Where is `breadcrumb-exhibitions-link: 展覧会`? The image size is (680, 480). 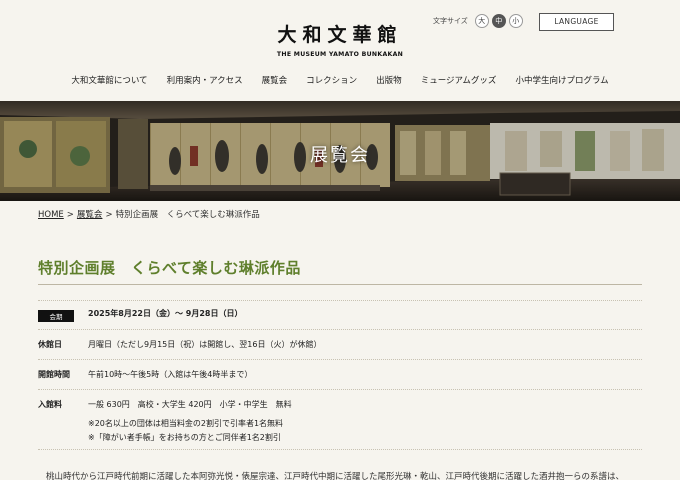 breadcrumb-exhibitions-link: 展覧会 is located at coordinates (90, 215).